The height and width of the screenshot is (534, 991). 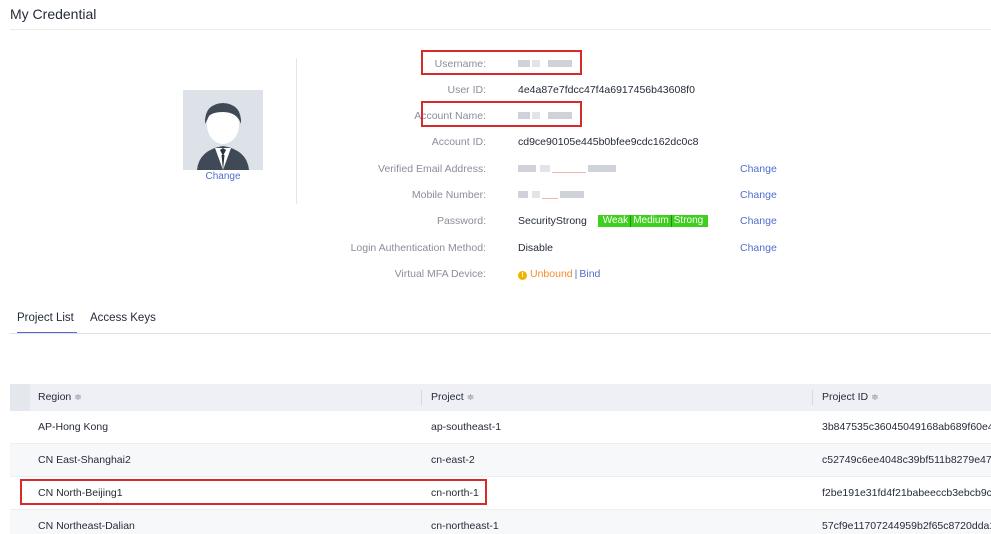 I want to click on strength-medium: Medium, so click(x=650, y=221).